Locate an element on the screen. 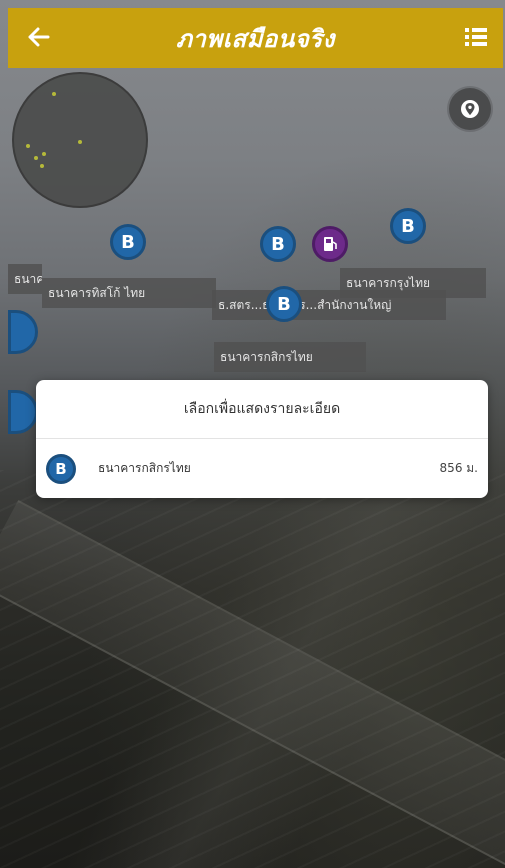 This screenshot has width=505, height=868. app-header: ภาพเสมือนจริง is located at coordinates (255, 38).